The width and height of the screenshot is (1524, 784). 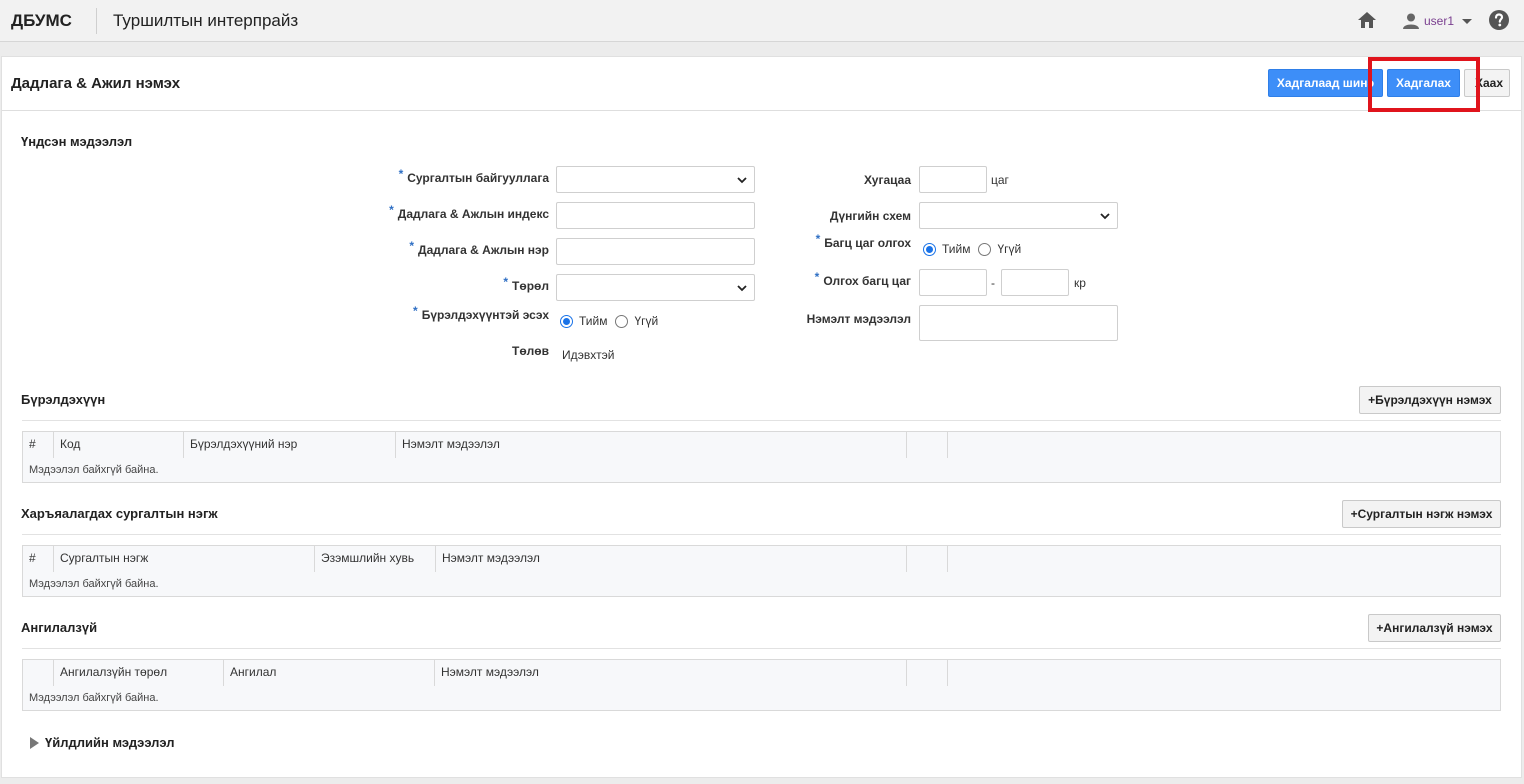 I want to click on has-components-yes-radio, so click(x=566, y=321).